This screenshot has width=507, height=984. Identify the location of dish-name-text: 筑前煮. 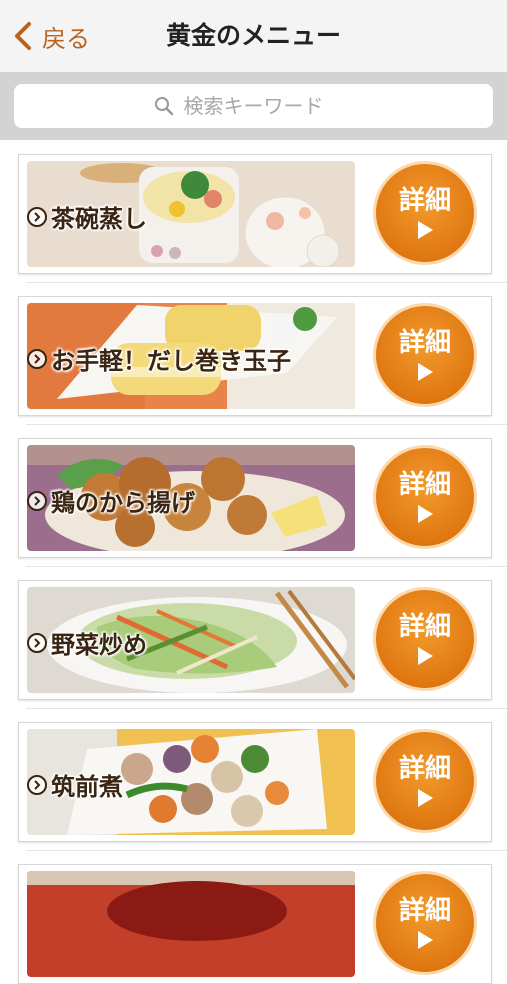
(87, 787).